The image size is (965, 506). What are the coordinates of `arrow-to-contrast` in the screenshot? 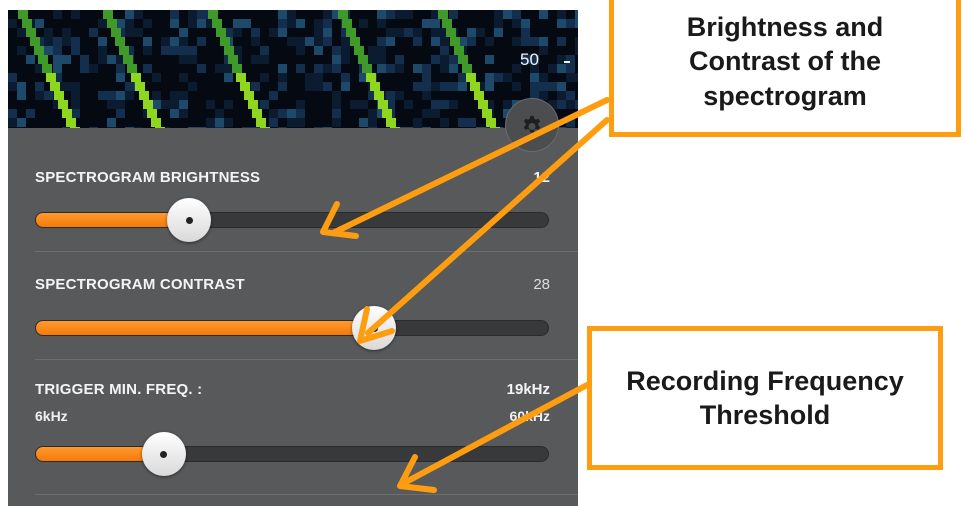 It's located at (487, 226).